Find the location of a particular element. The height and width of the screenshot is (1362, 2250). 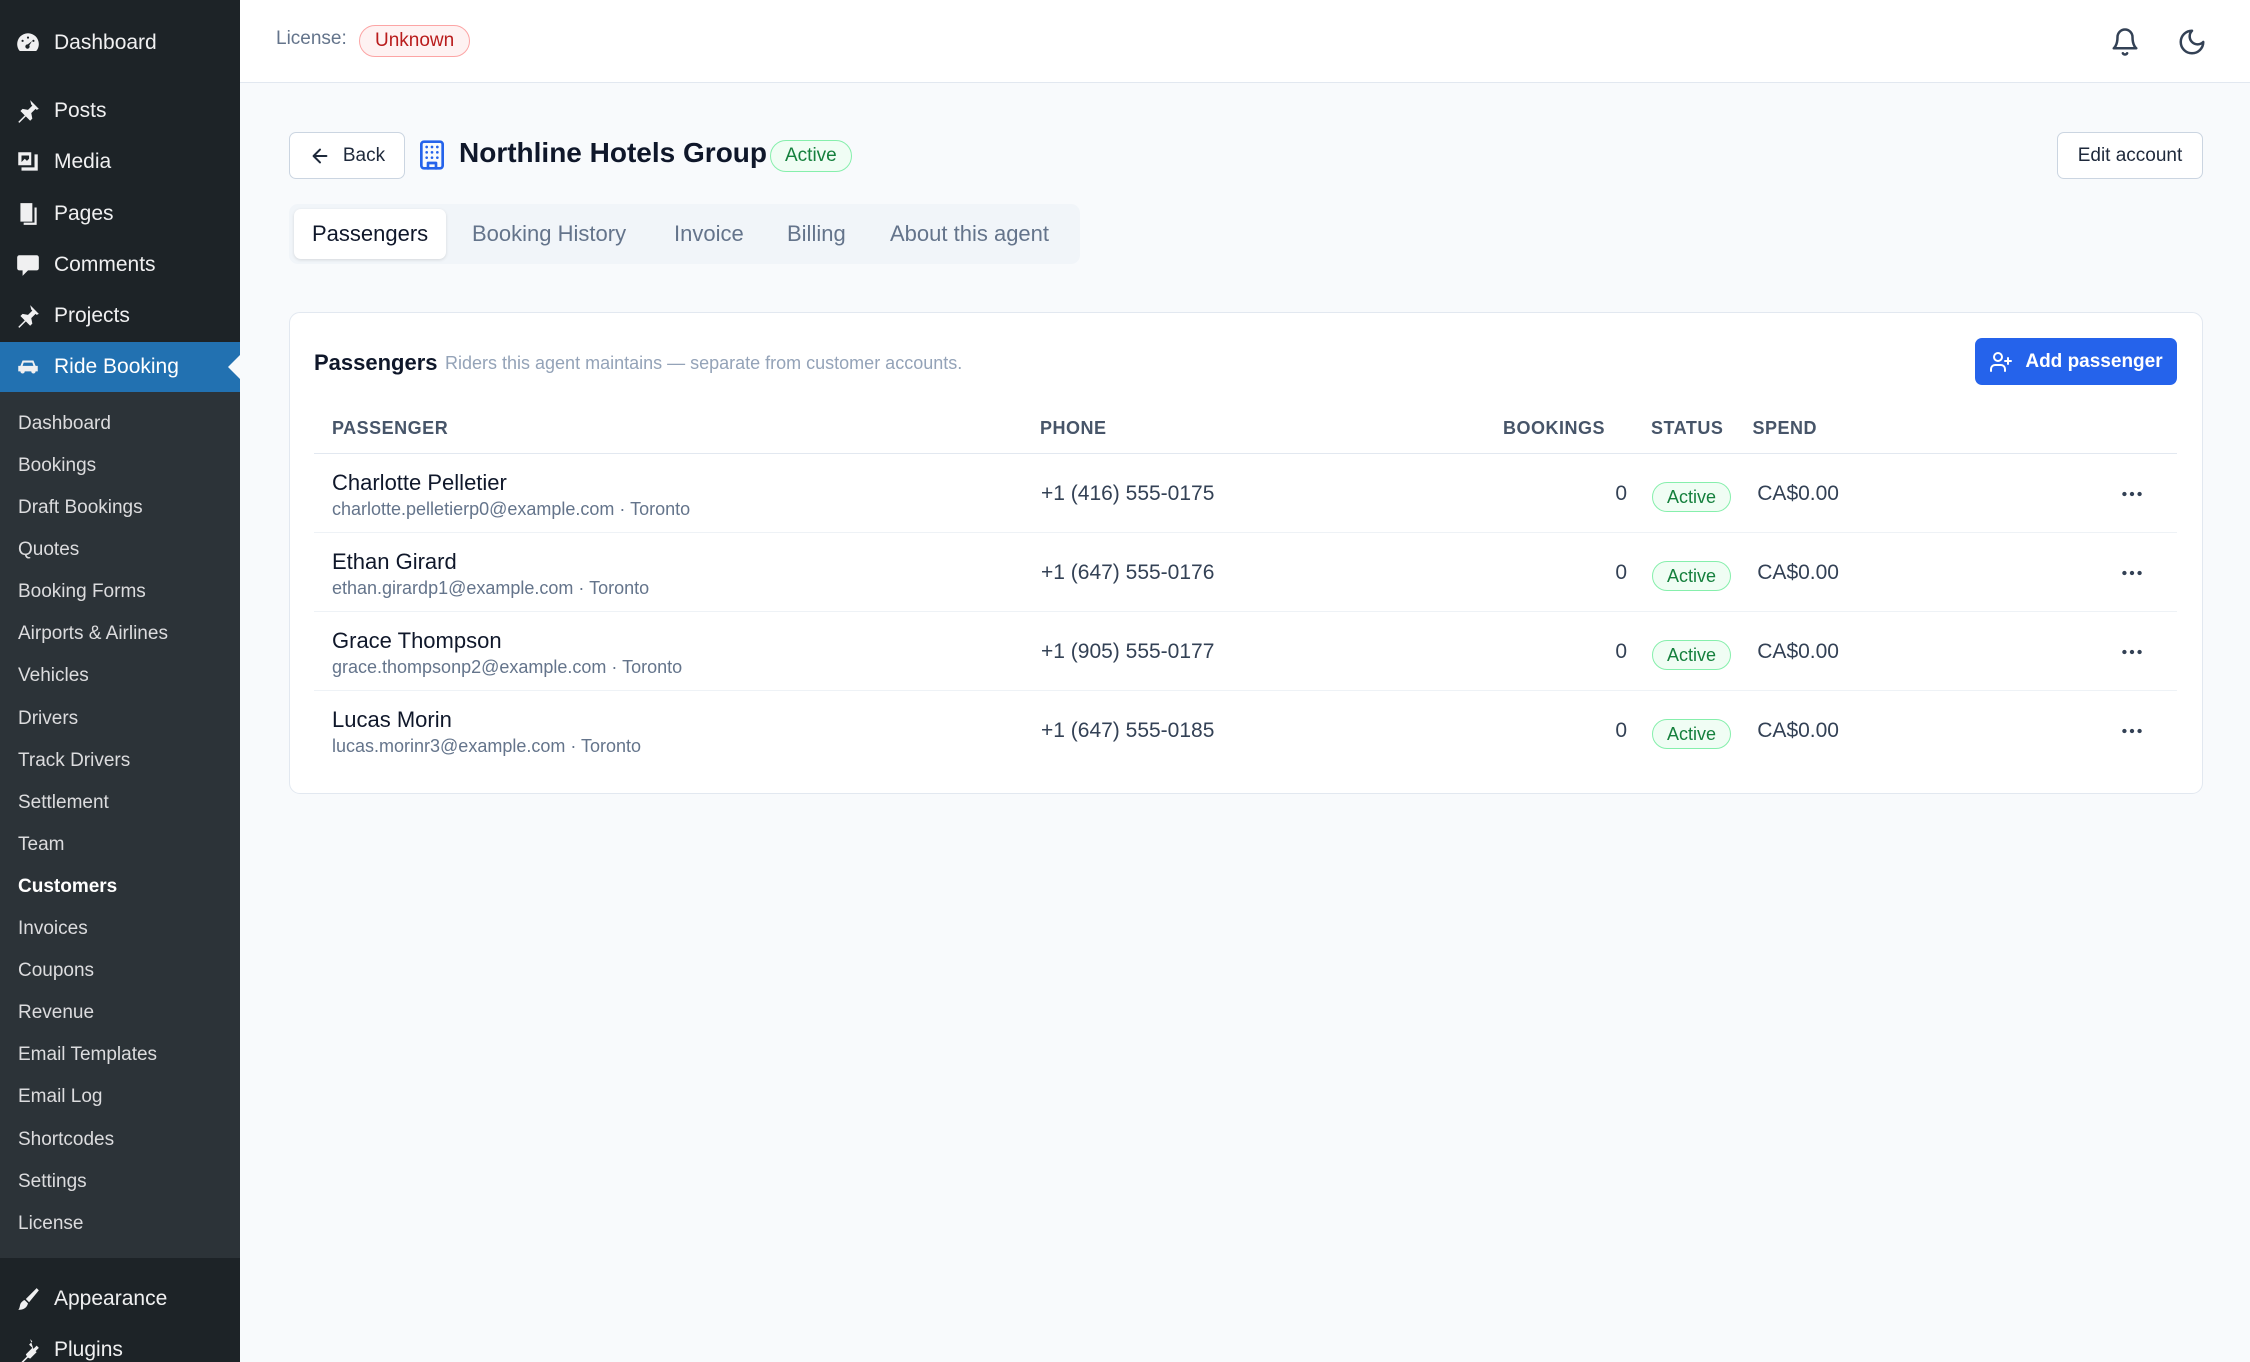

add-passenger-label: Add passenger is located at coordinates (2094, 361).